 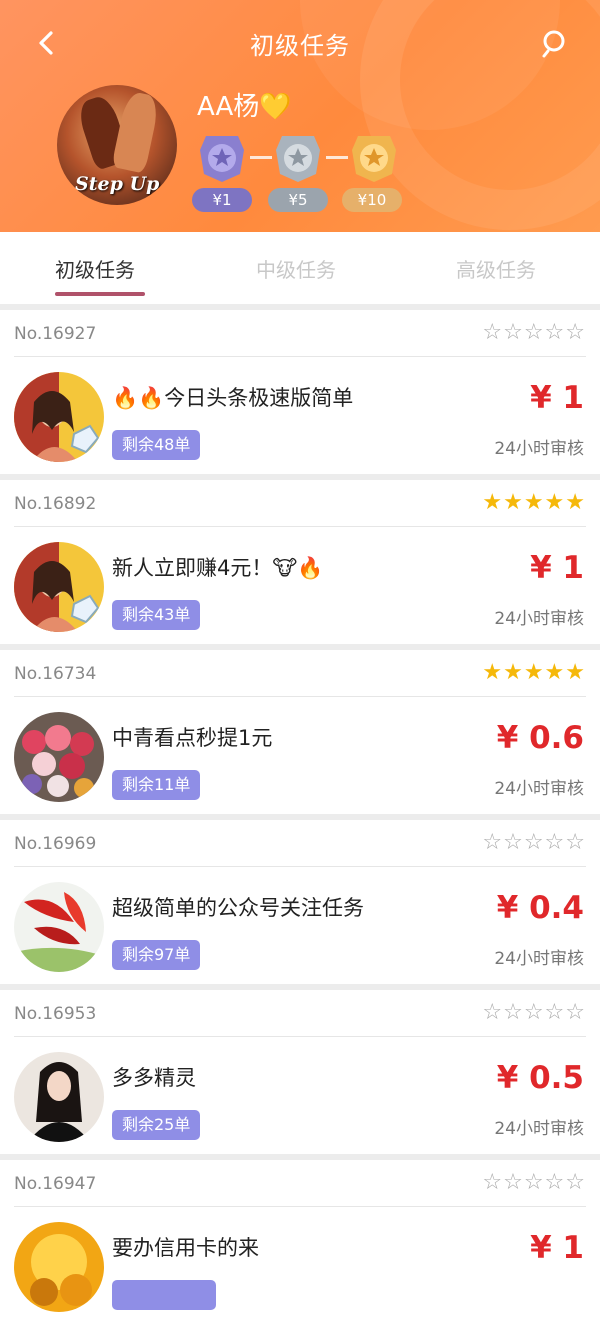 I want to click on medal-pill-5: ¥5, so click(x=298, y=200).